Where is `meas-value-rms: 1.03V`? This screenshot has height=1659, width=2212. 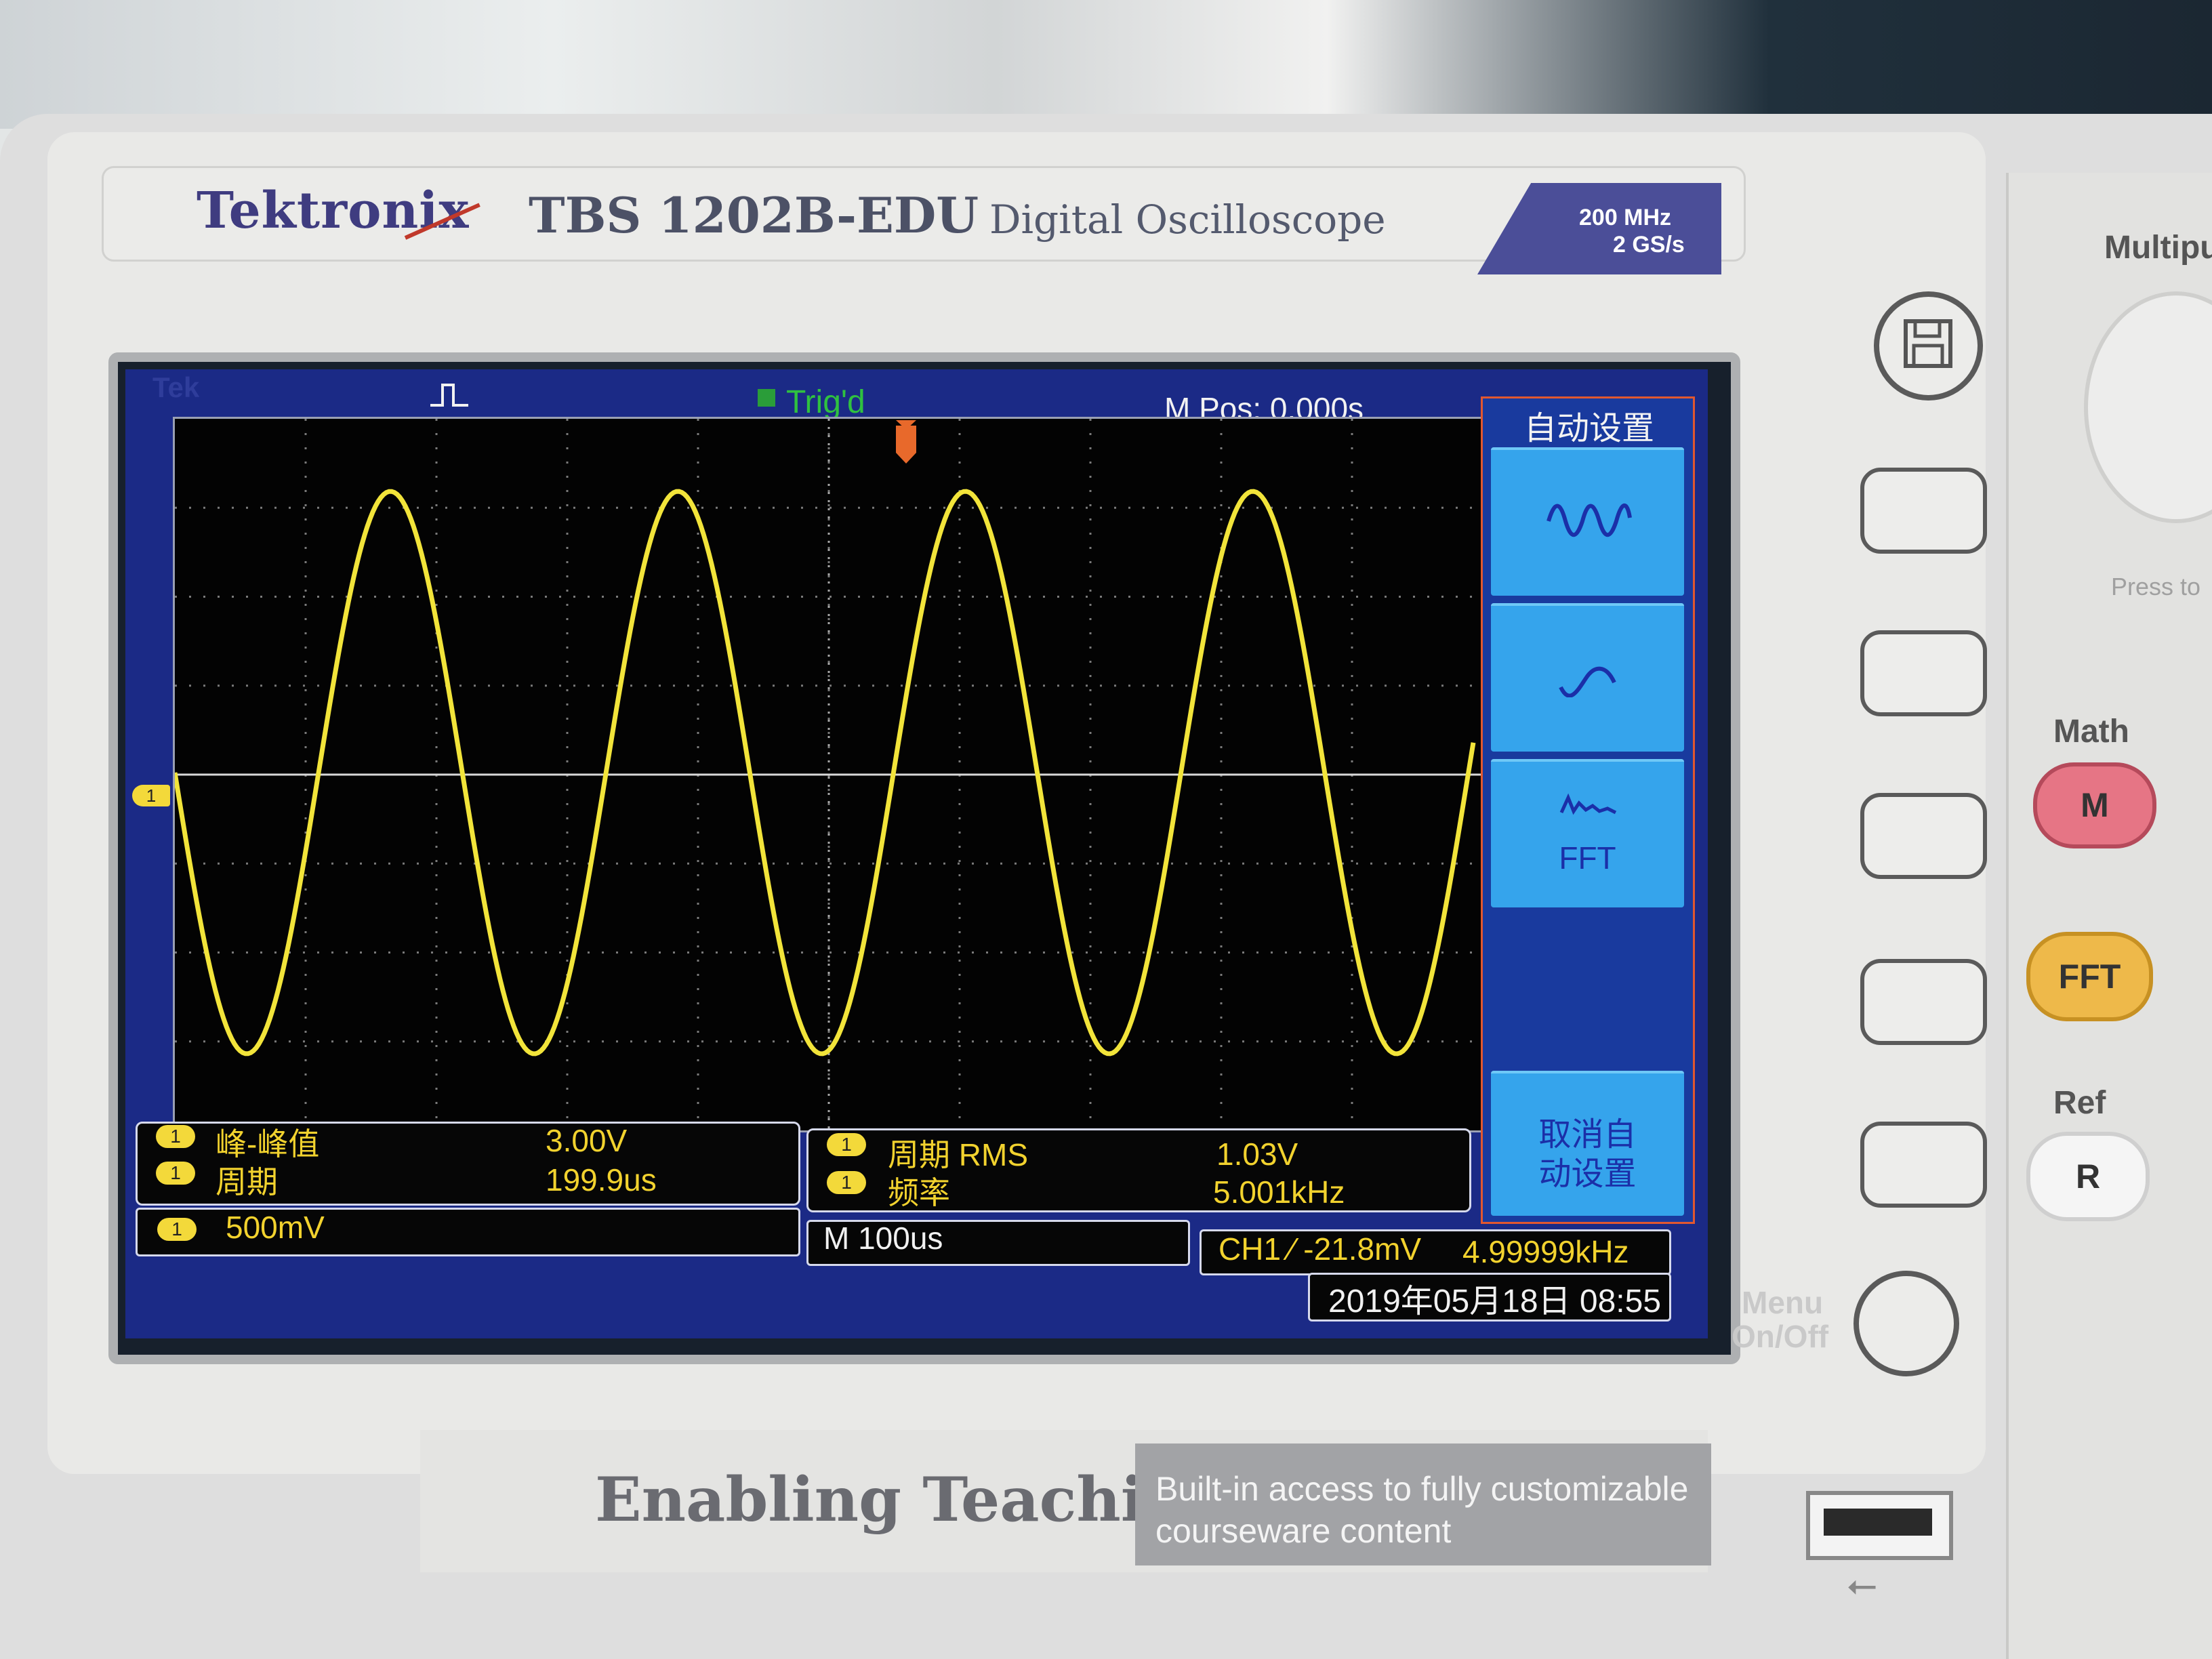
meas-value-rms: 1.03V is located at coordinates (1257, 1154).